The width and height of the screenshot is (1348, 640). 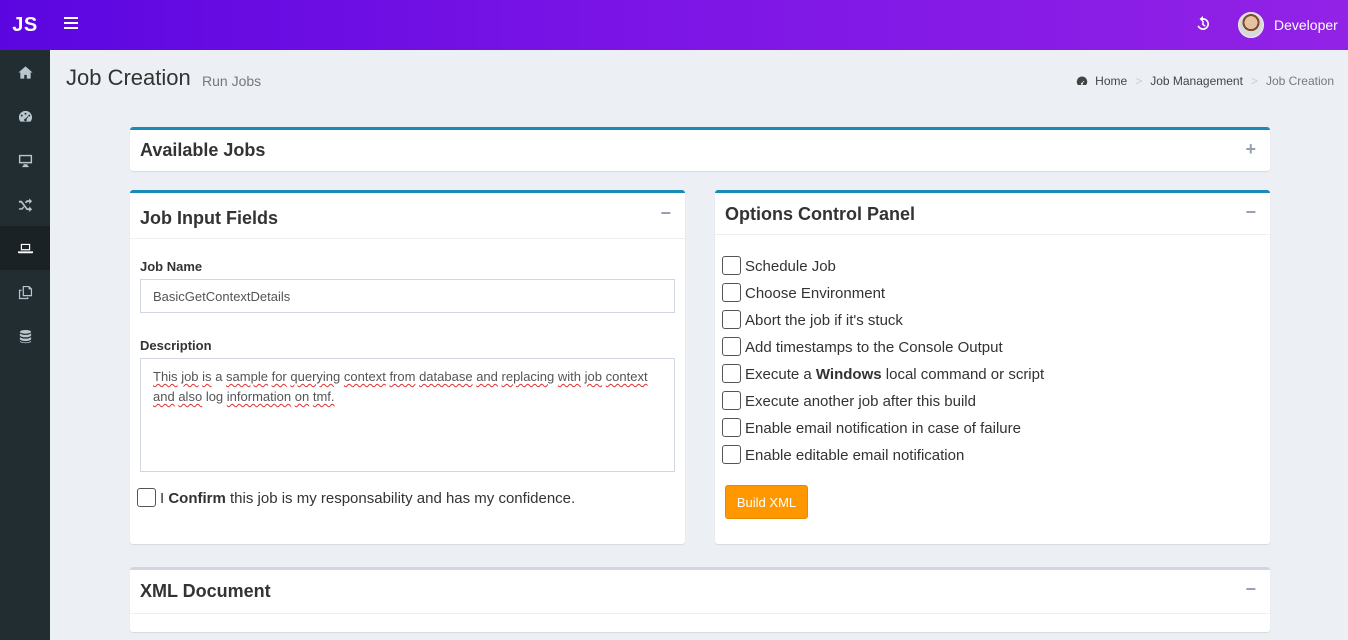 I want to click on abort-stuck-label: Abort the job if it's stuck, so click(x=824, y=320).